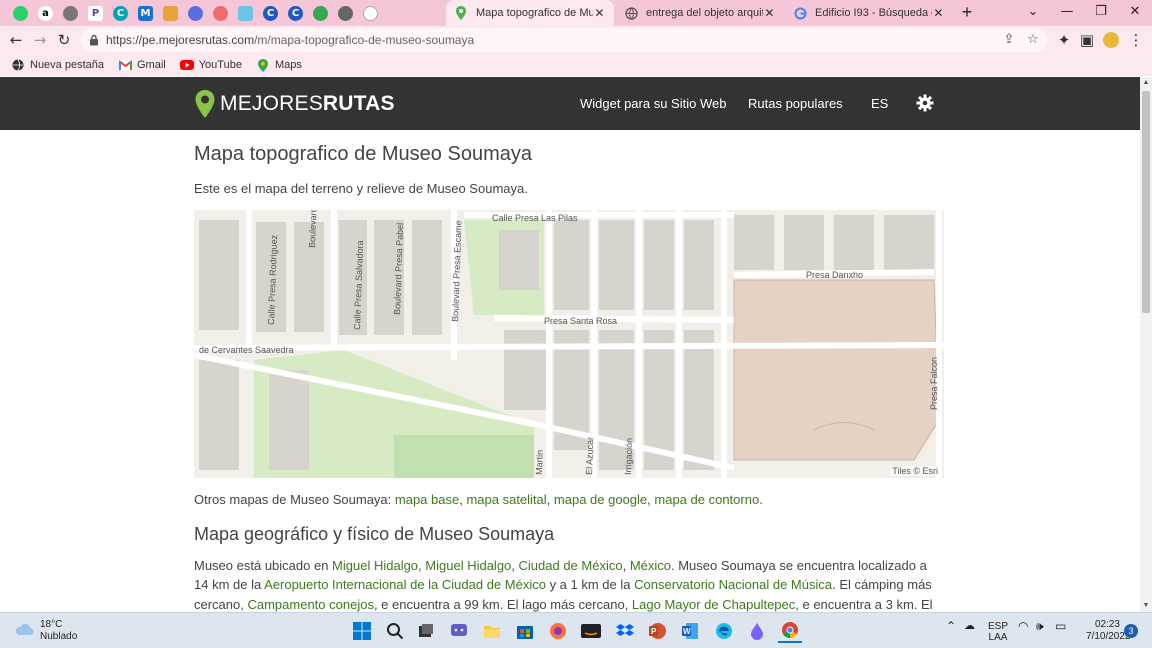  What do you see at coordinates (873, 13) in the screenshot?
I see `tab-title: Edificio I93 - Búsqueda de Go` at bounding box center [873, 13].